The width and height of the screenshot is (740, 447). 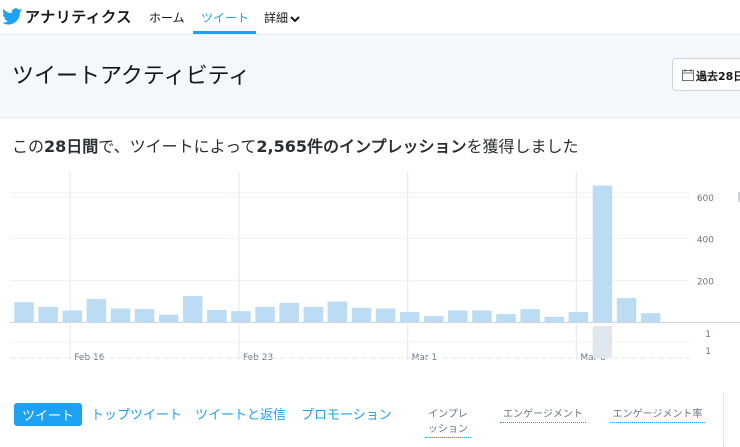 I want to click on column-impressions-line1: インプレ, so click(x=448, y=414).